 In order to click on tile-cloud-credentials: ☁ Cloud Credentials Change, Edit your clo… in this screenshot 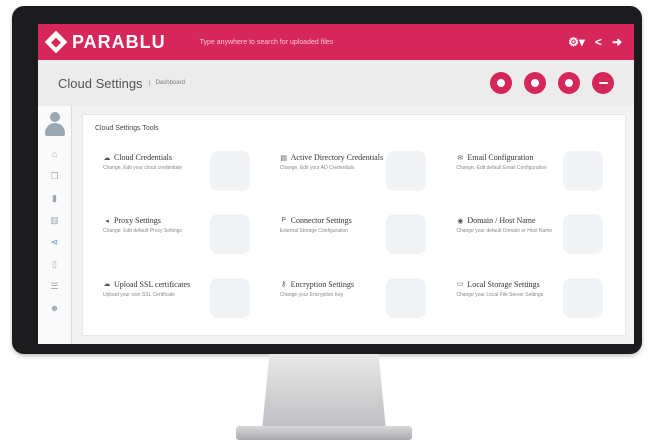, I will do `click(180, 175)`.